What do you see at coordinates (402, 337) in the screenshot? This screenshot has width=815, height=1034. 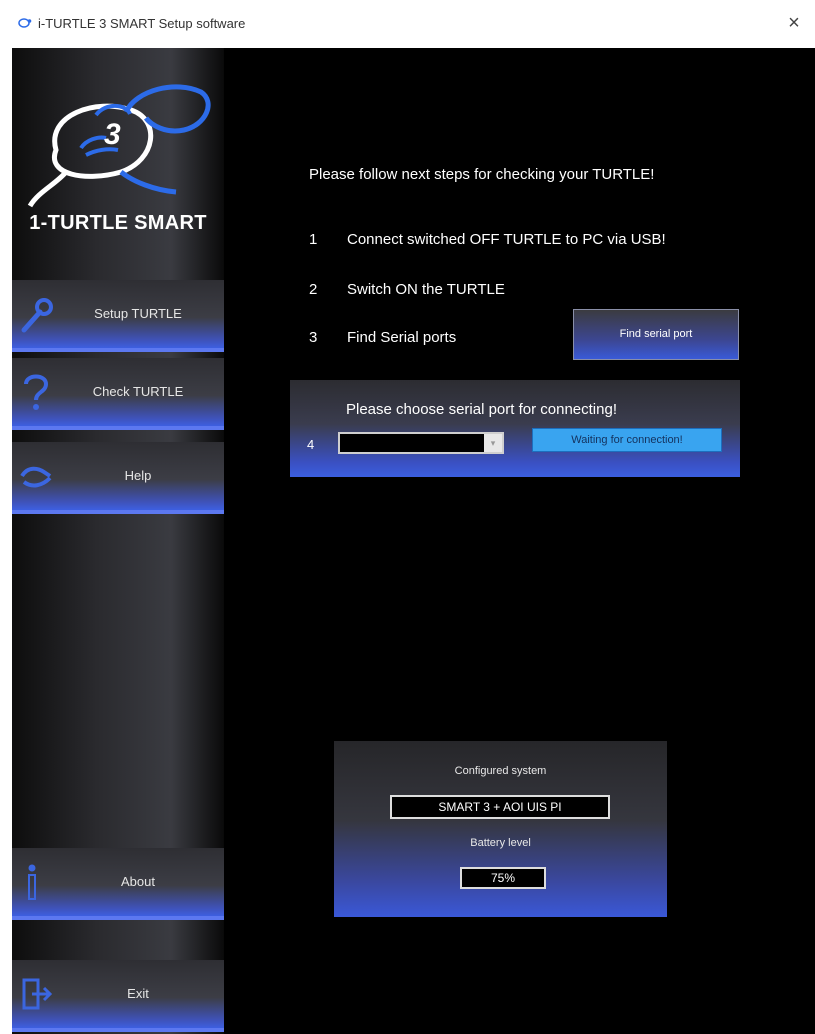 I see `step-text: Find Serial ports` at bounding box center [402, 337].